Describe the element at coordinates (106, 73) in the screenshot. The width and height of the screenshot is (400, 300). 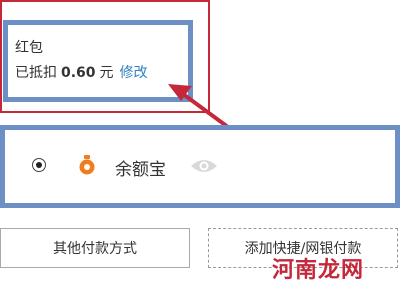
I see `amount-unit: 元` at that location.